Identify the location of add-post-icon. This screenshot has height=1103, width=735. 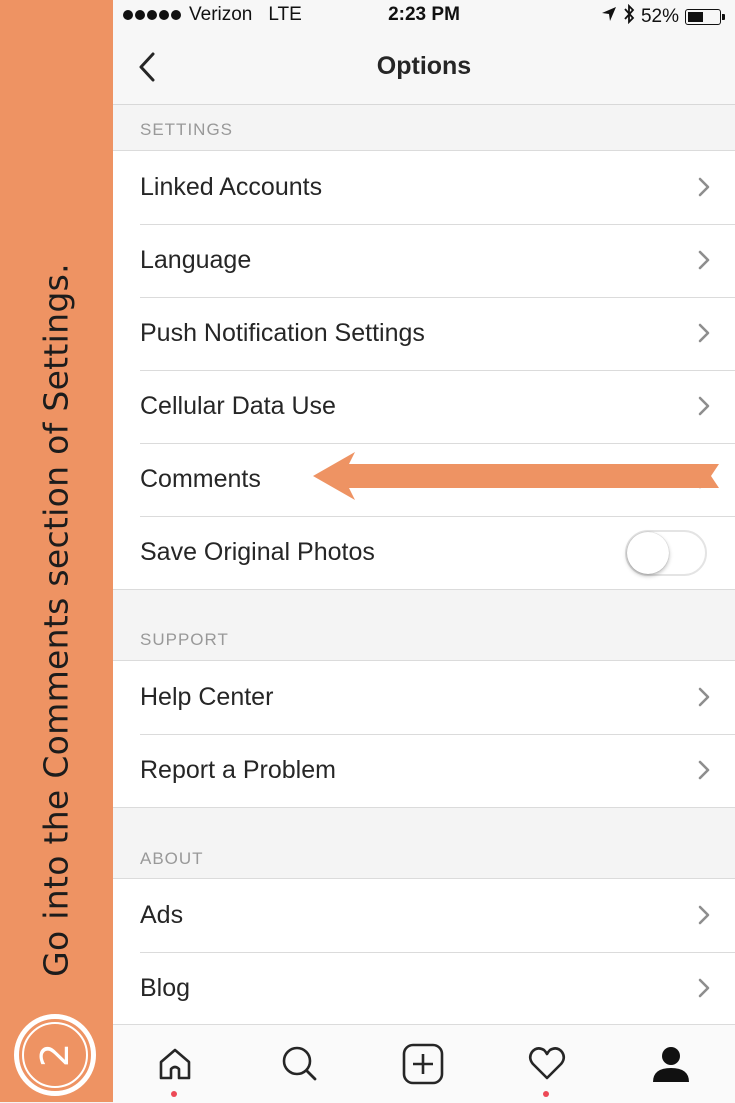
(423, 1064).